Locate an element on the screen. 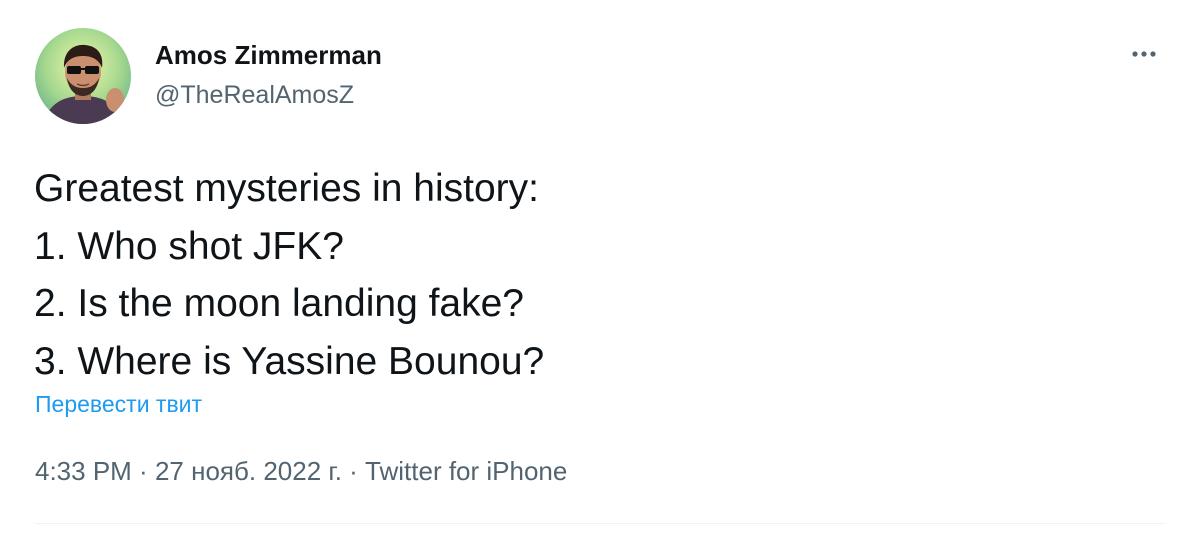 The height and width of the screenshot is (542, 1200). tweet-text-line: 2. Is the moon landing fake? is located at coordinates (279, 303).